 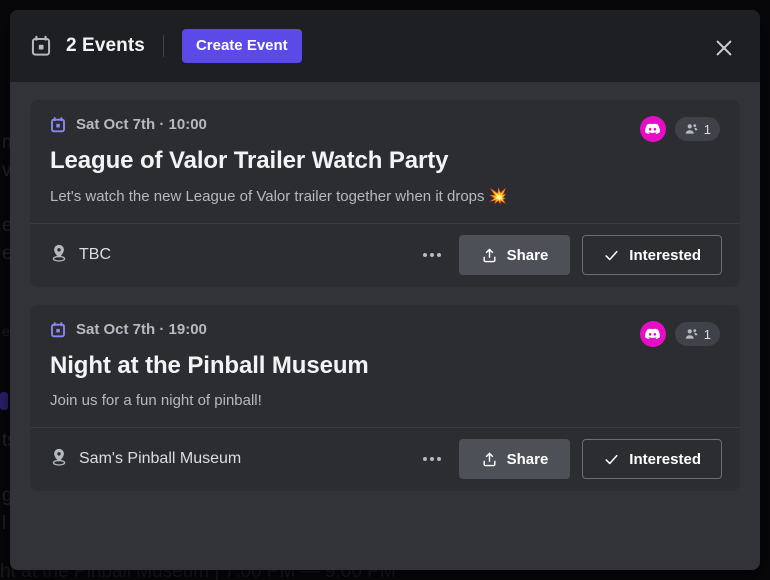 I want to click on event-location-text: TBC, so click(x=95, y=254).